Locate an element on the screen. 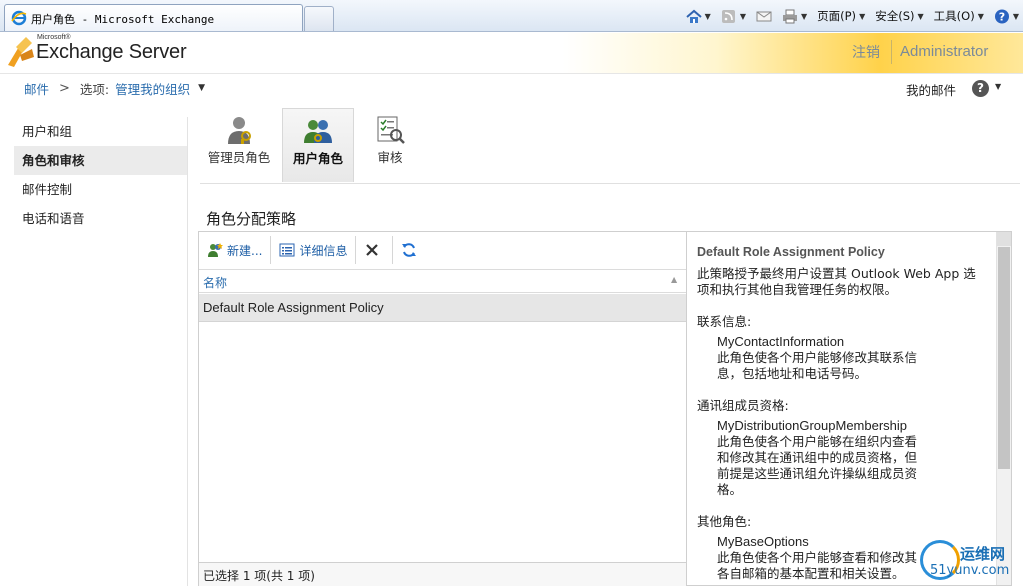  delete-button is located at coordinates (374, 250).